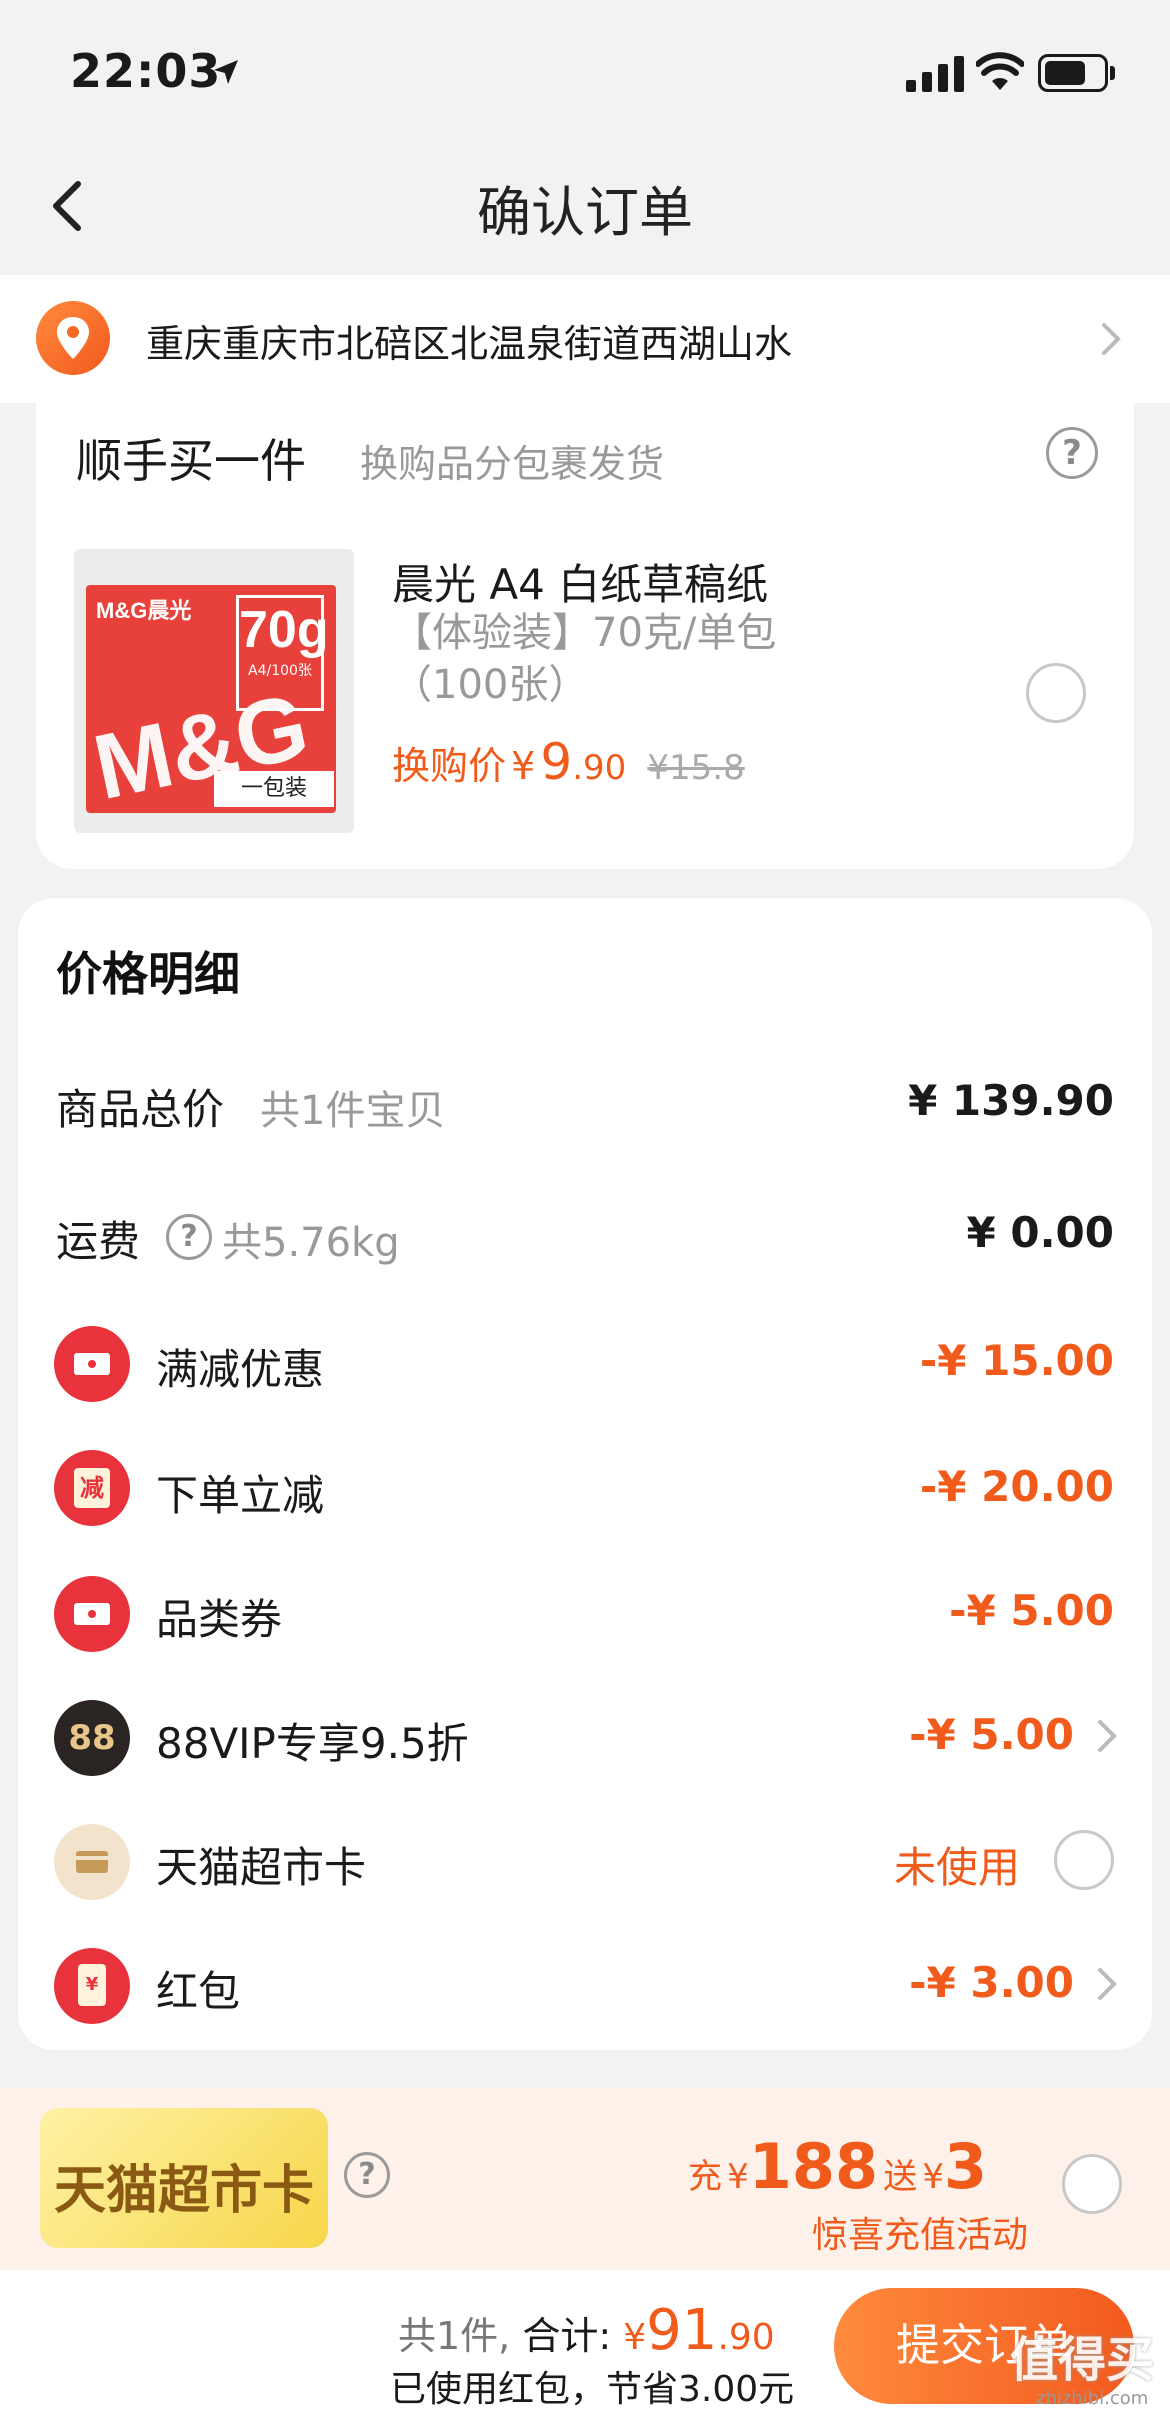 This screenshot has width=1170, height=2416. What do you see at coordinates (991, 1734) in the screenshot?
I see `vip-discount-value: -¥ 5.00` at bounding box center [991, 1734].